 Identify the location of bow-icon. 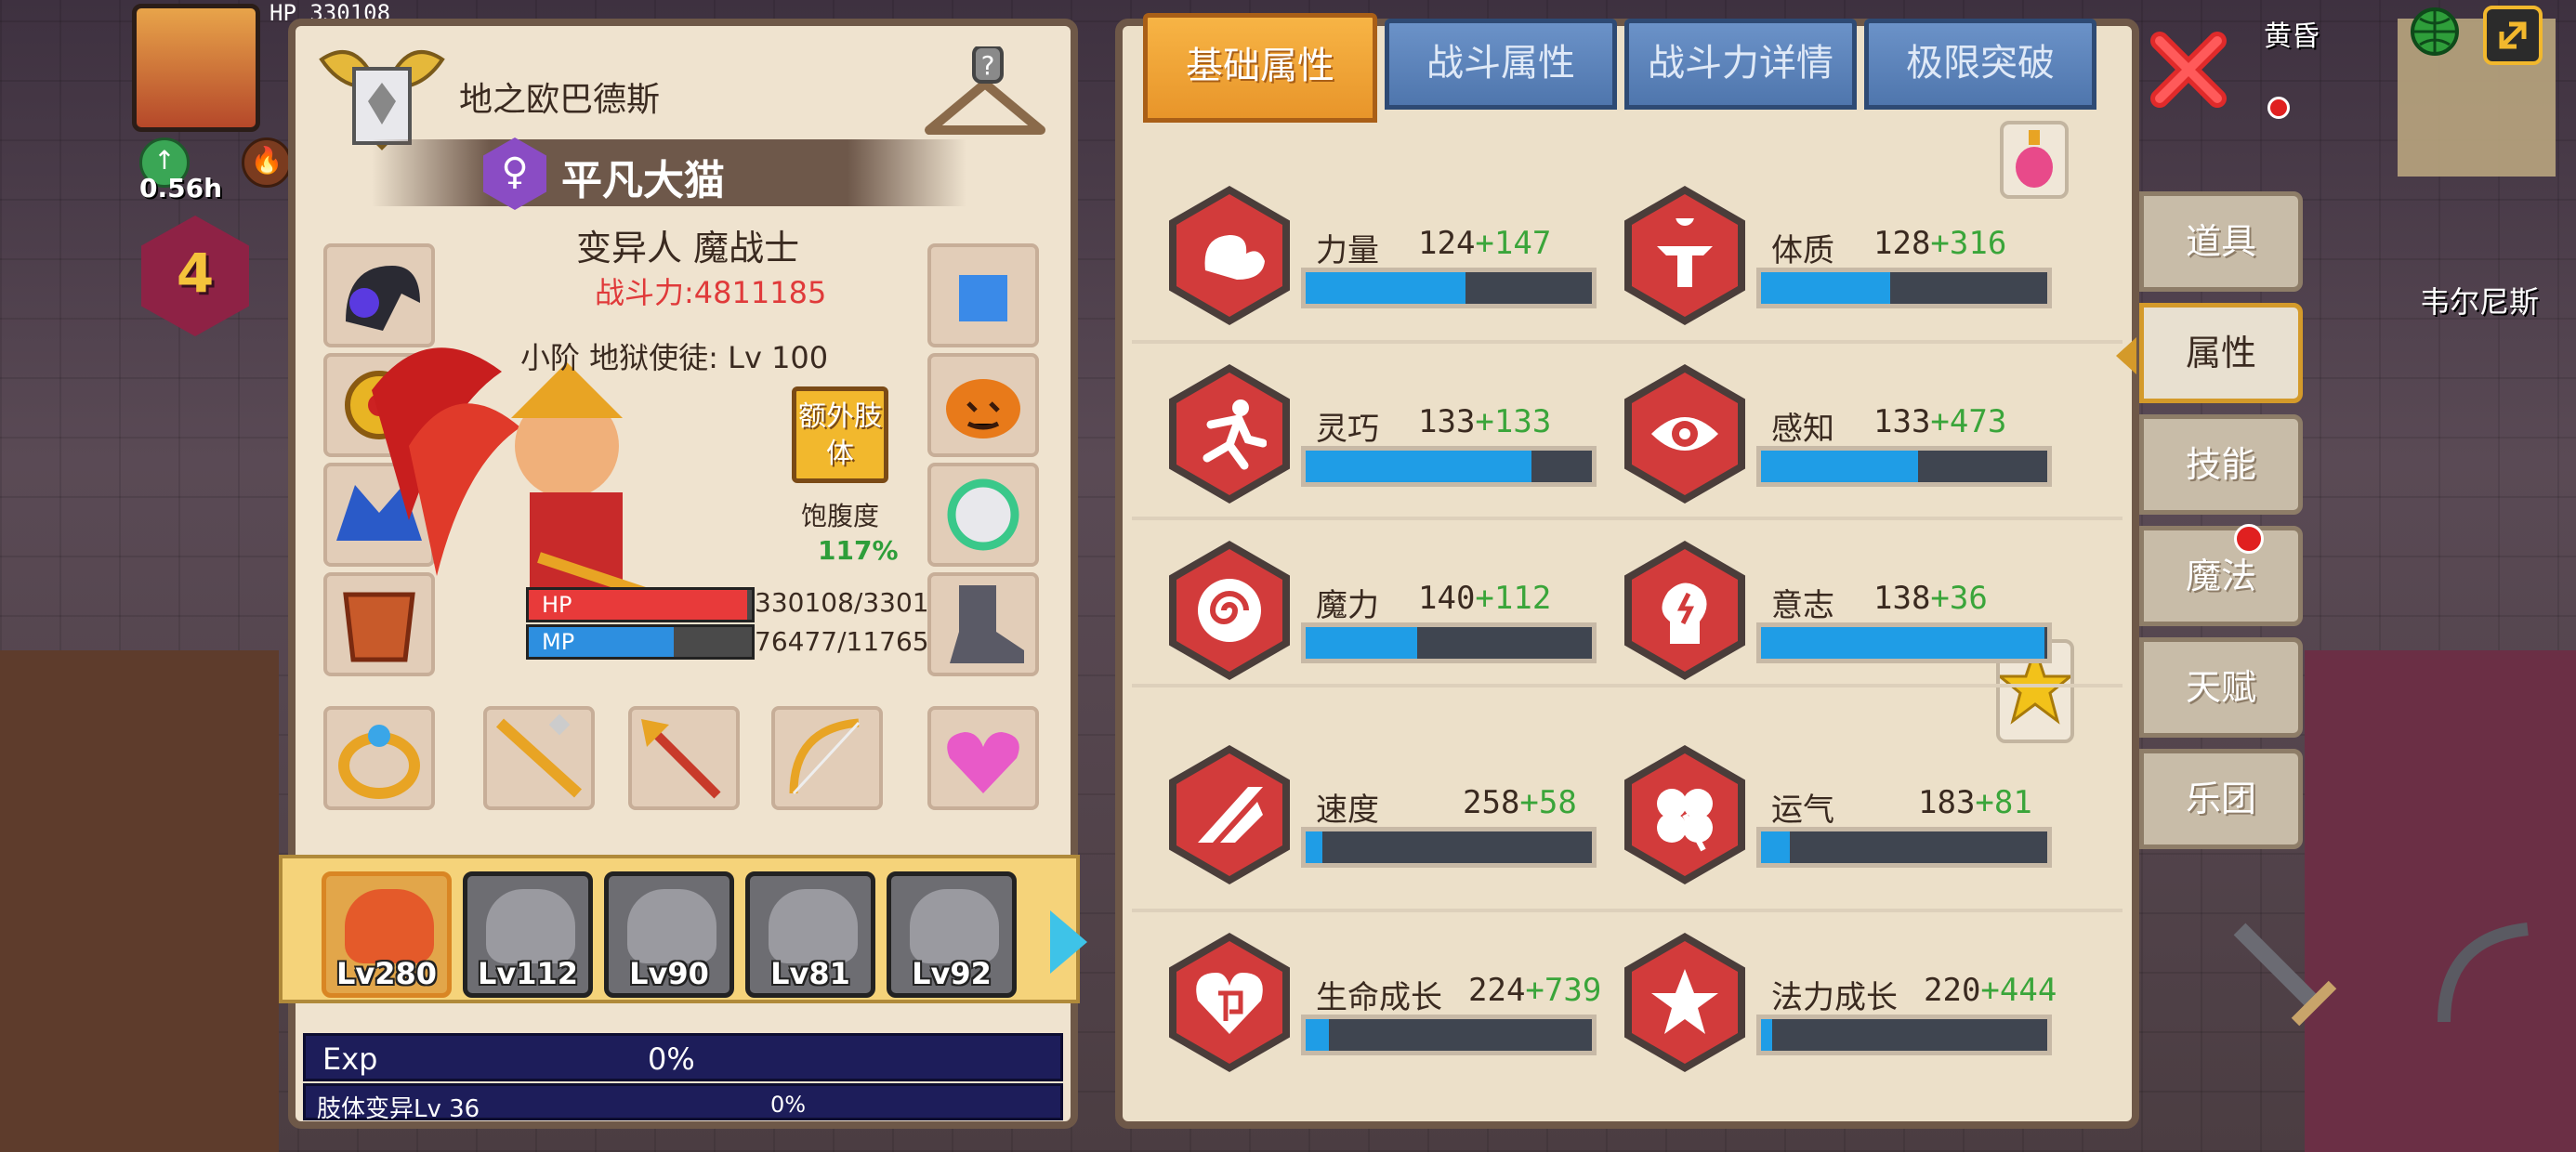
(825, 756).